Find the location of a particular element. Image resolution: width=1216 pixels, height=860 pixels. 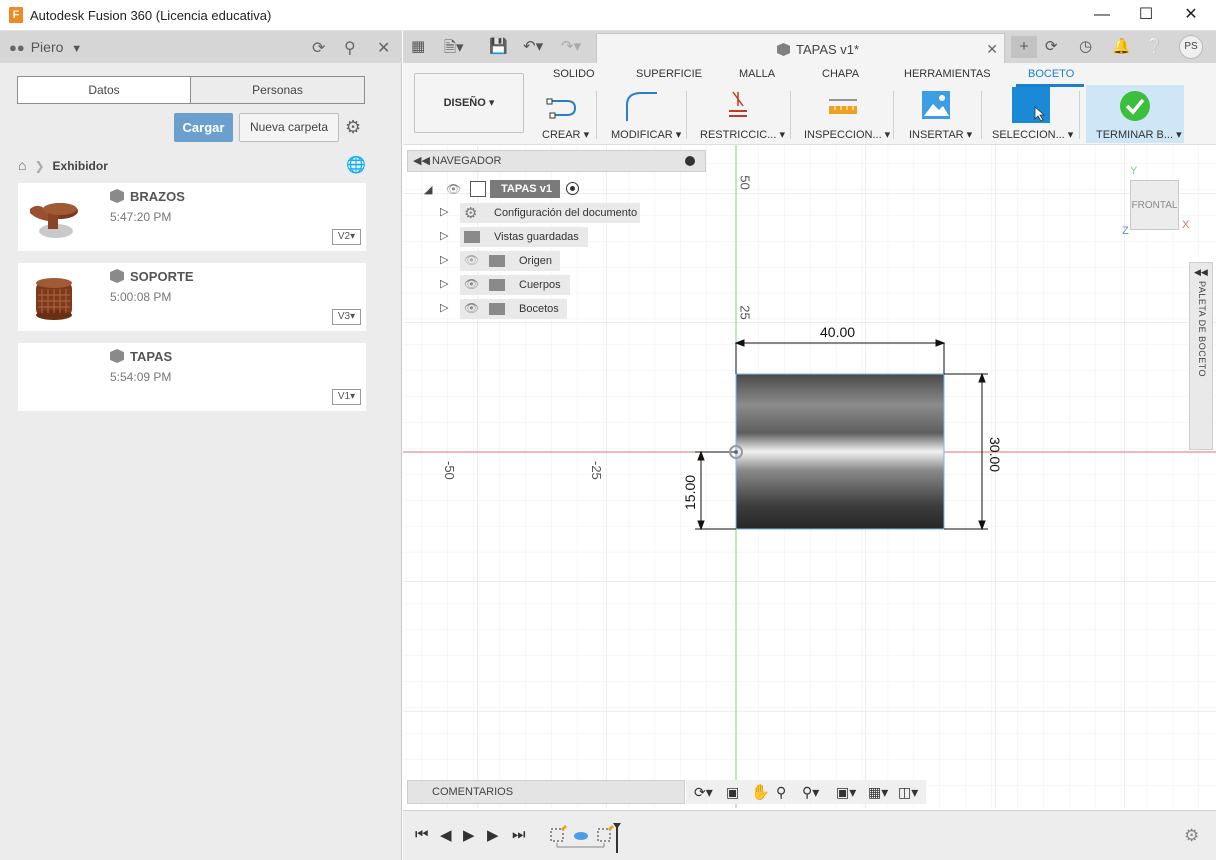

doc-tab-label: TAPAS v1* is located at coordinates (818, 49).